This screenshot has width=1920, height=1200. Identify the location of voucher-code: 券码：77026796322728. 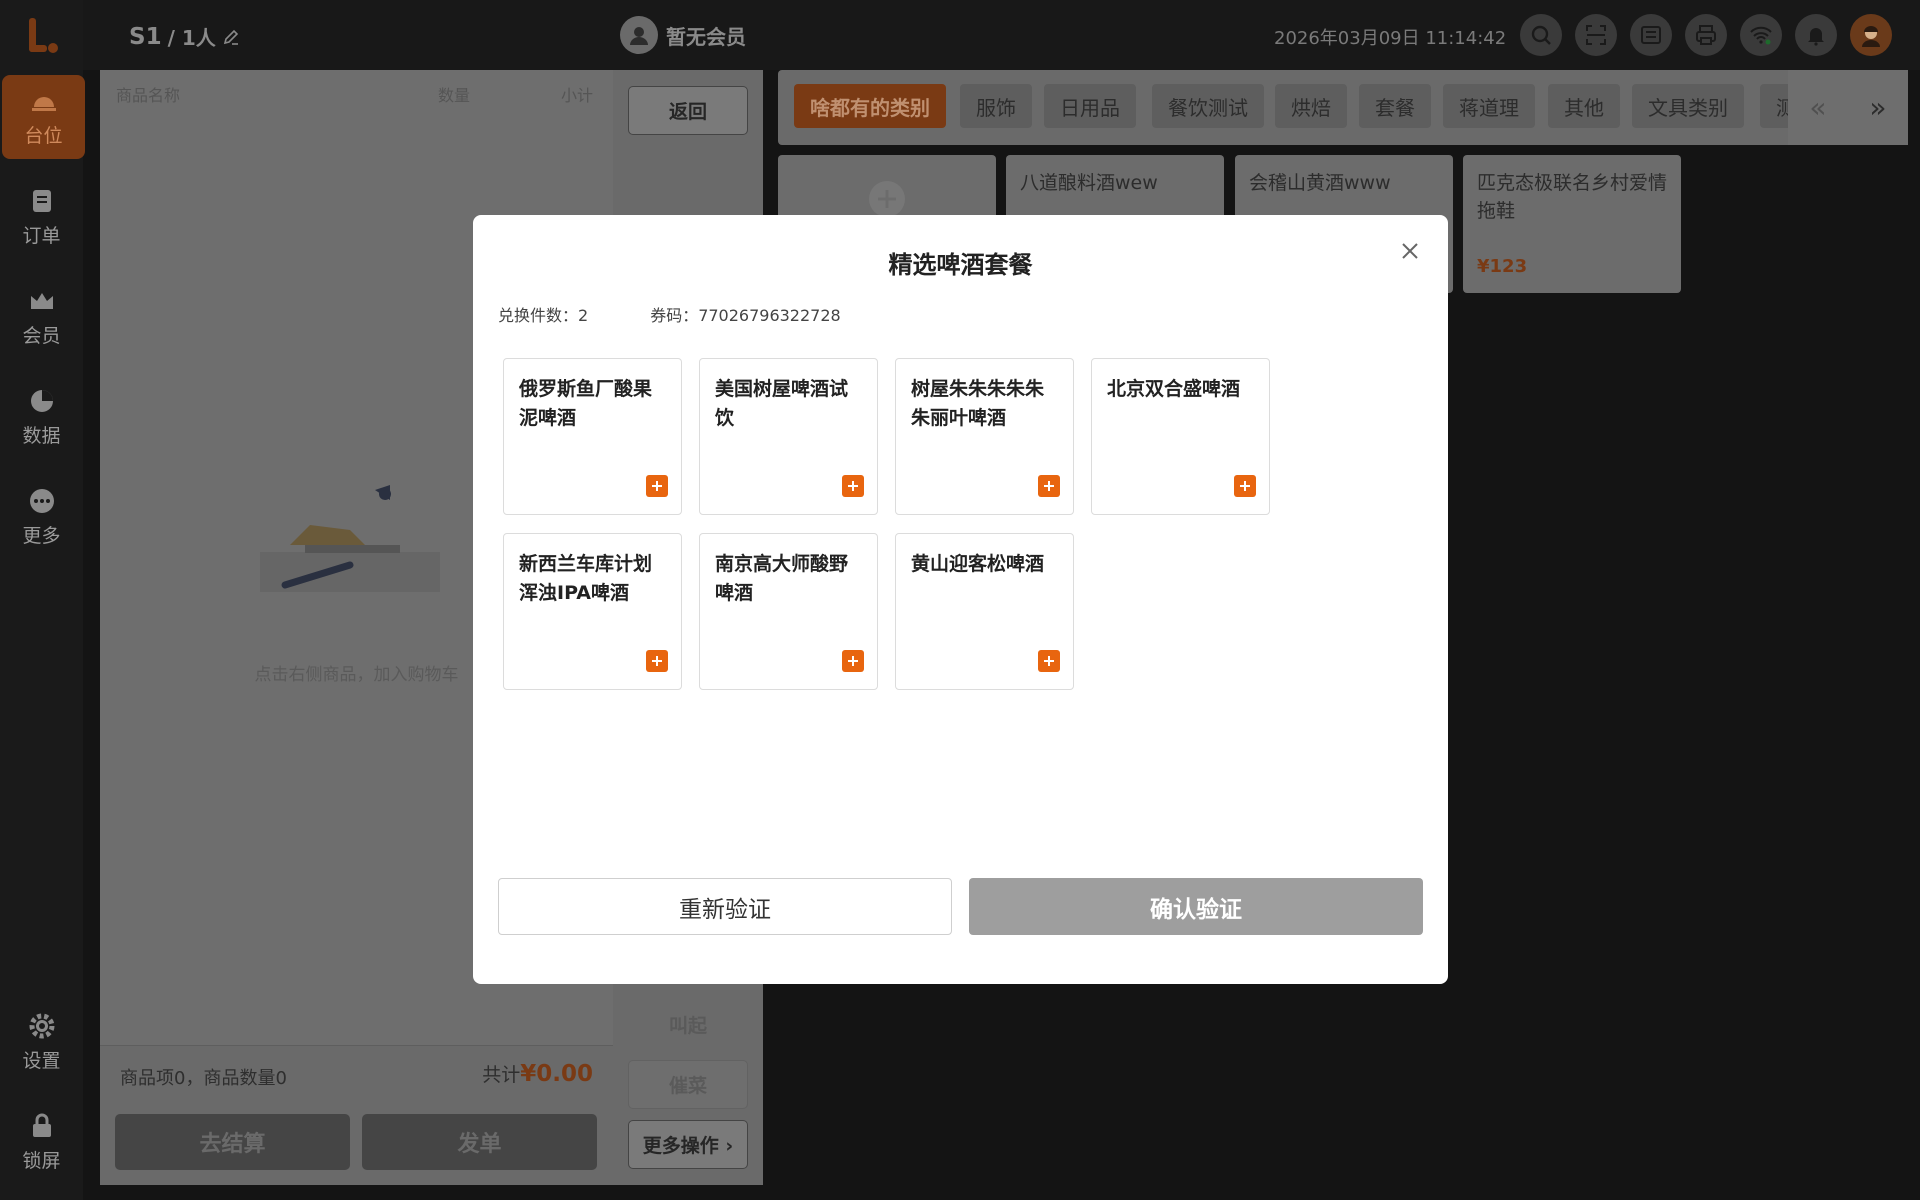
(745, 315).